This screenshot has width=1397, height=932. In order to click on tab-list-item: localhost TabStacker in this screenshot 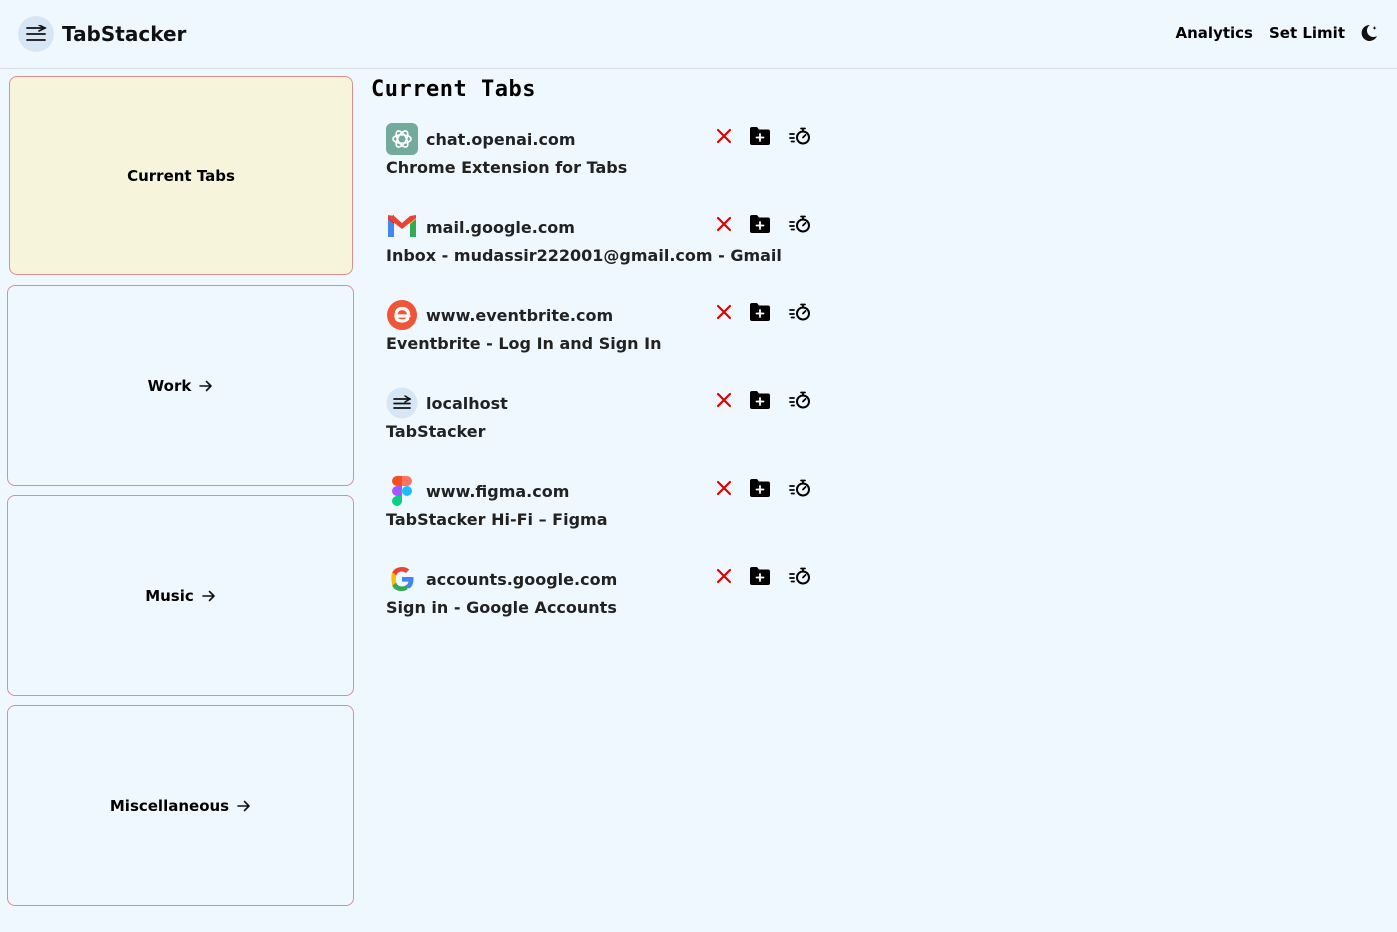, I will do `click(606, 422)`.